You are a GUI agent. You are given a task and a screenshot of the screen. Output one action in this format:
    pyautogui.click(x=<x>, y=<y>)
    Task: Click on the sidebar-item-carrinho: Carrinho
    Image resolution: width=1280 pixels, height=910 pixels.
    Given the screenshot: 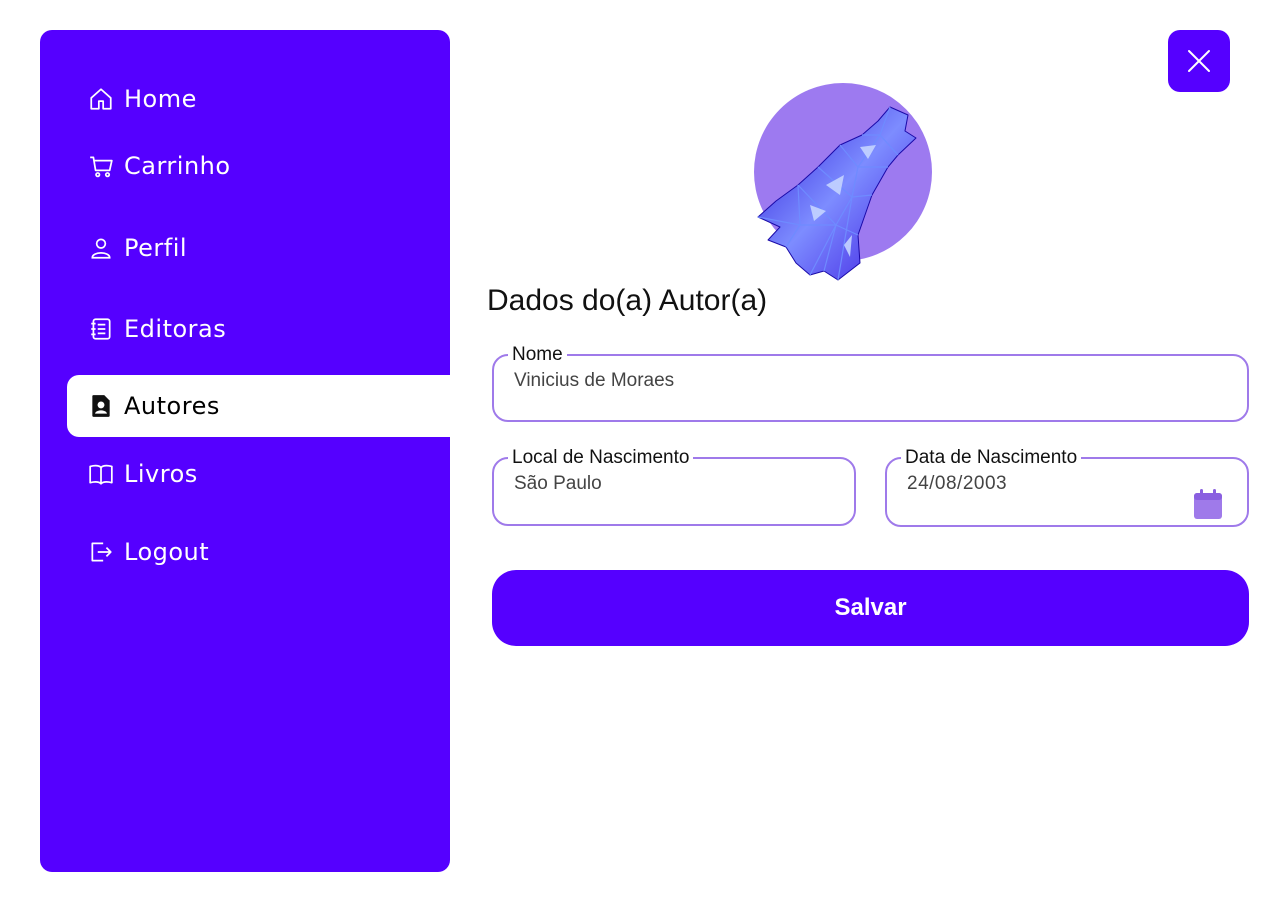 What is the action you would take?
    pyautogui.click(x=245, y=166)
    